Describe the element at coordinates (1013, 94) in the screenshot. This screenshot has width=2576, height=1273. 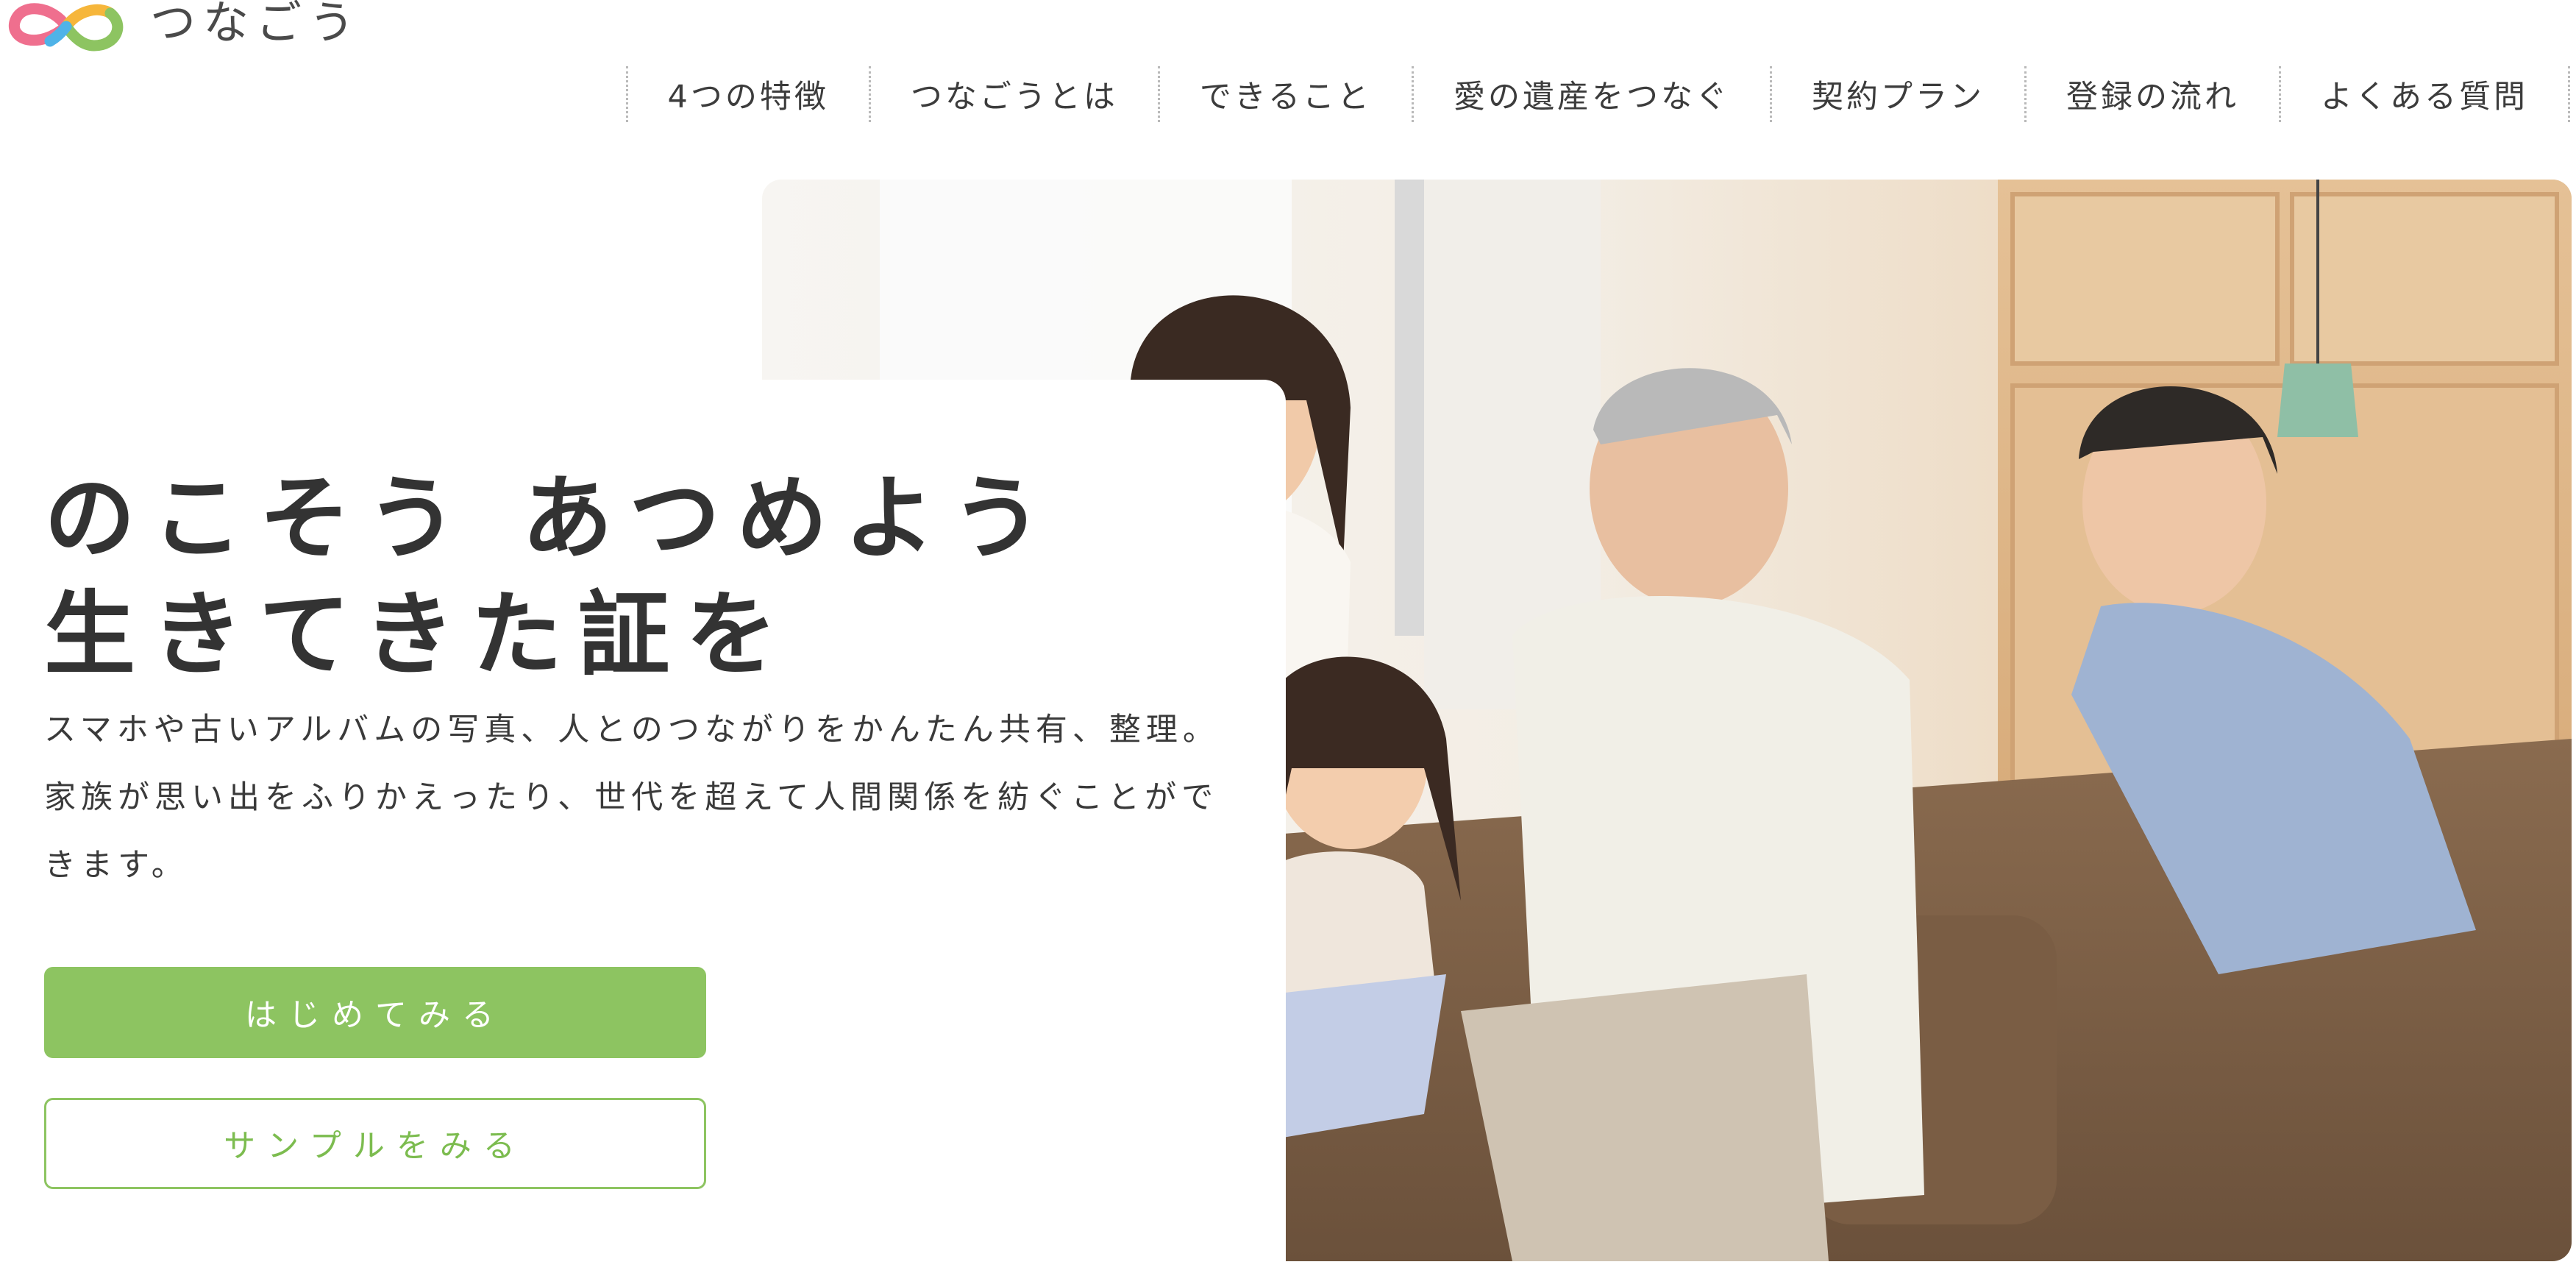
I see `nav-item-about: つなごうとは` at that location.